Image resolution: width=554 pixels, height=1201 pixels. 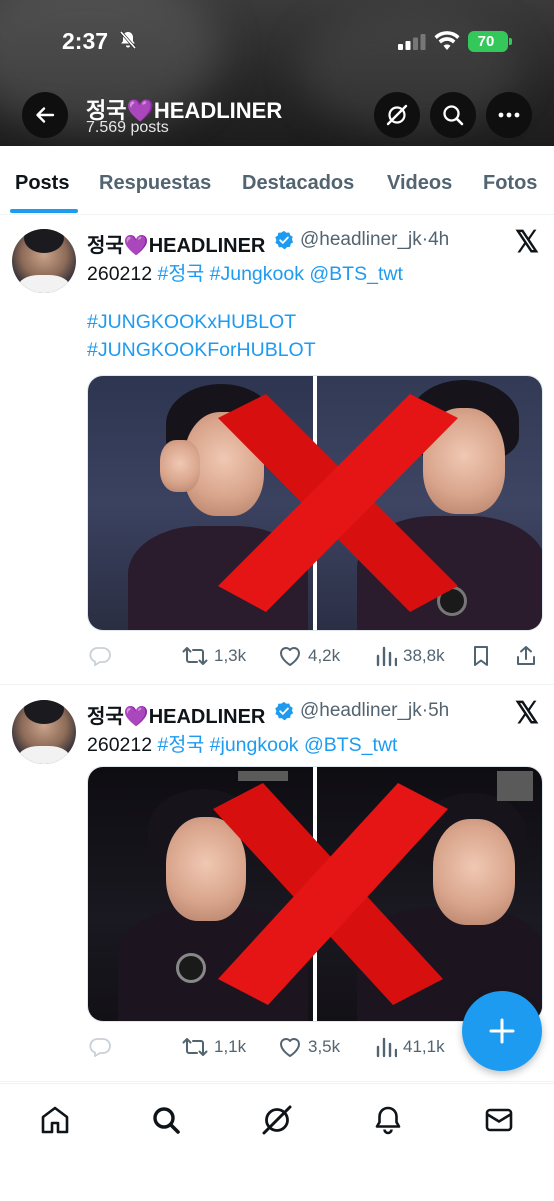 I want to click on mail-icon, so click(x=499, y=1120).